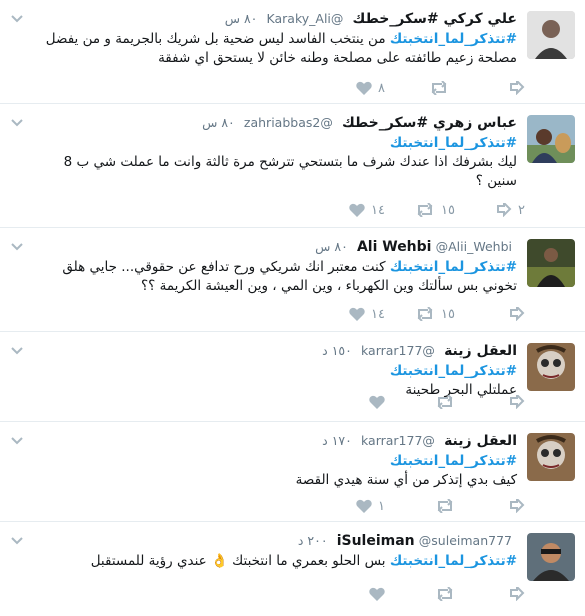 This screenshot has height=616, width=585. I want to click on tweet-header: عباس زهري #سكر_خطك @zahriabbas2 ٨٠ س, so click(359, 123).